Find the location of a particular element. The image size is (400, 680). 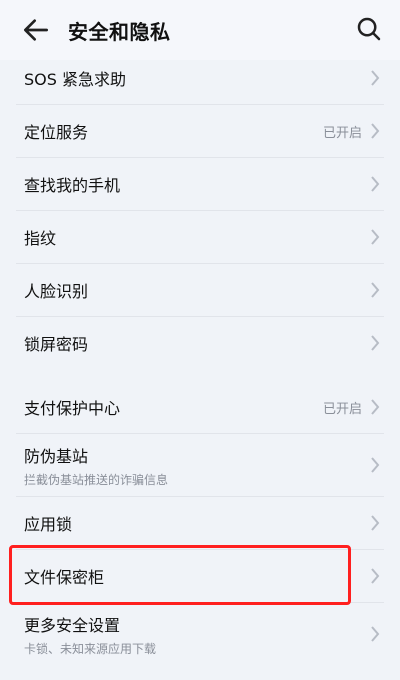

list-item-app-lock: 应用锁 is located at coordinates (200, 523).